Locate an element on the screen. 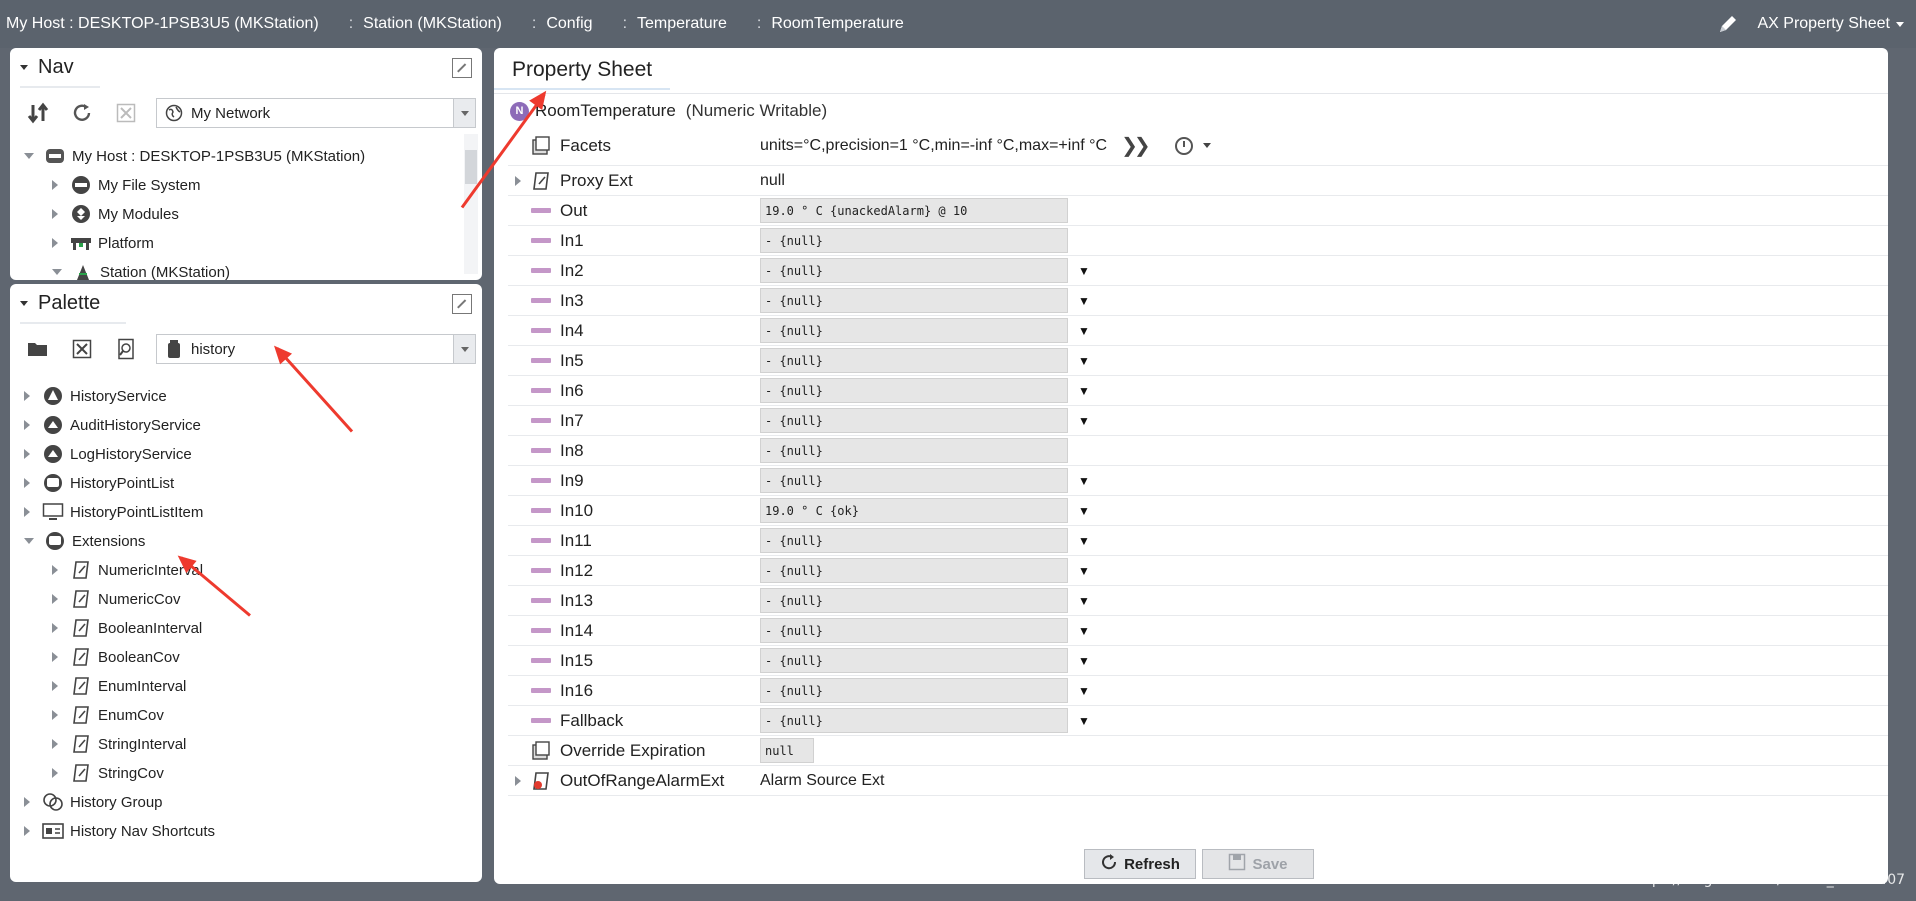  refresh-icon is located at coordinates (82, 113).